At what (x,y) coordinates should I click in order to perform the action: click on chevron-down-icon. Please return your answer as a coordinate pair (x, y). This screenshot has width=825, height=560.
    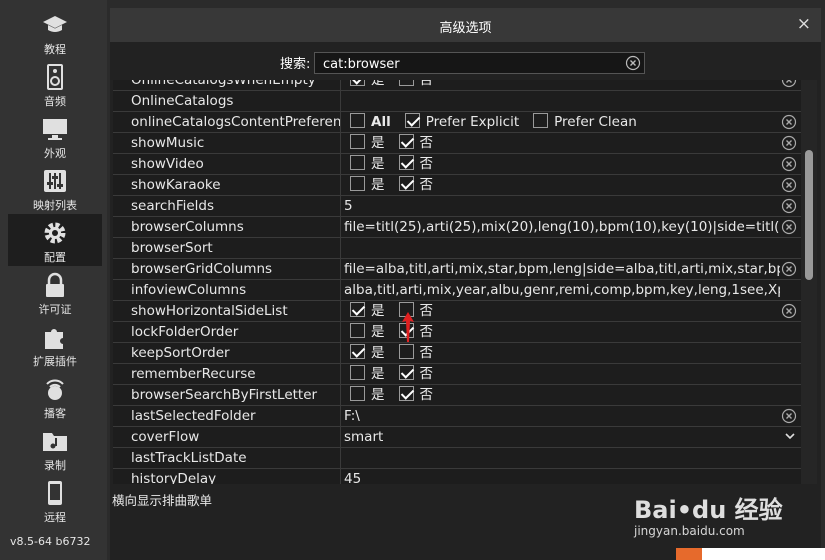
    Looking at the image, I should click on (790, 436).